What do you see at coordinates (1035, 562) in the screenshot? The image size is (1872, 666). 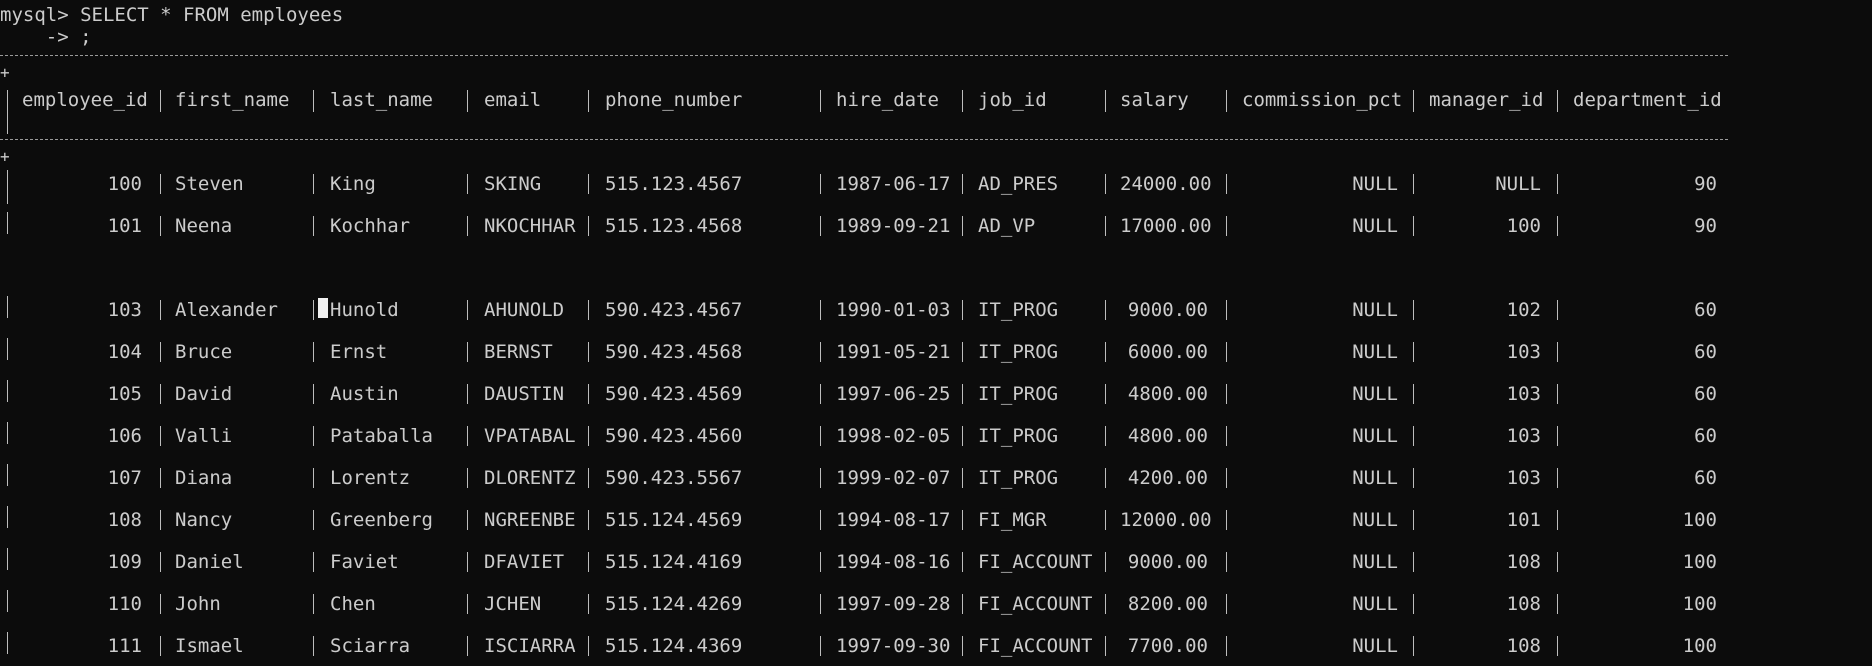 I see `cell-job-id: FI_ACCOUNT` at bounding box center [1035, 562].